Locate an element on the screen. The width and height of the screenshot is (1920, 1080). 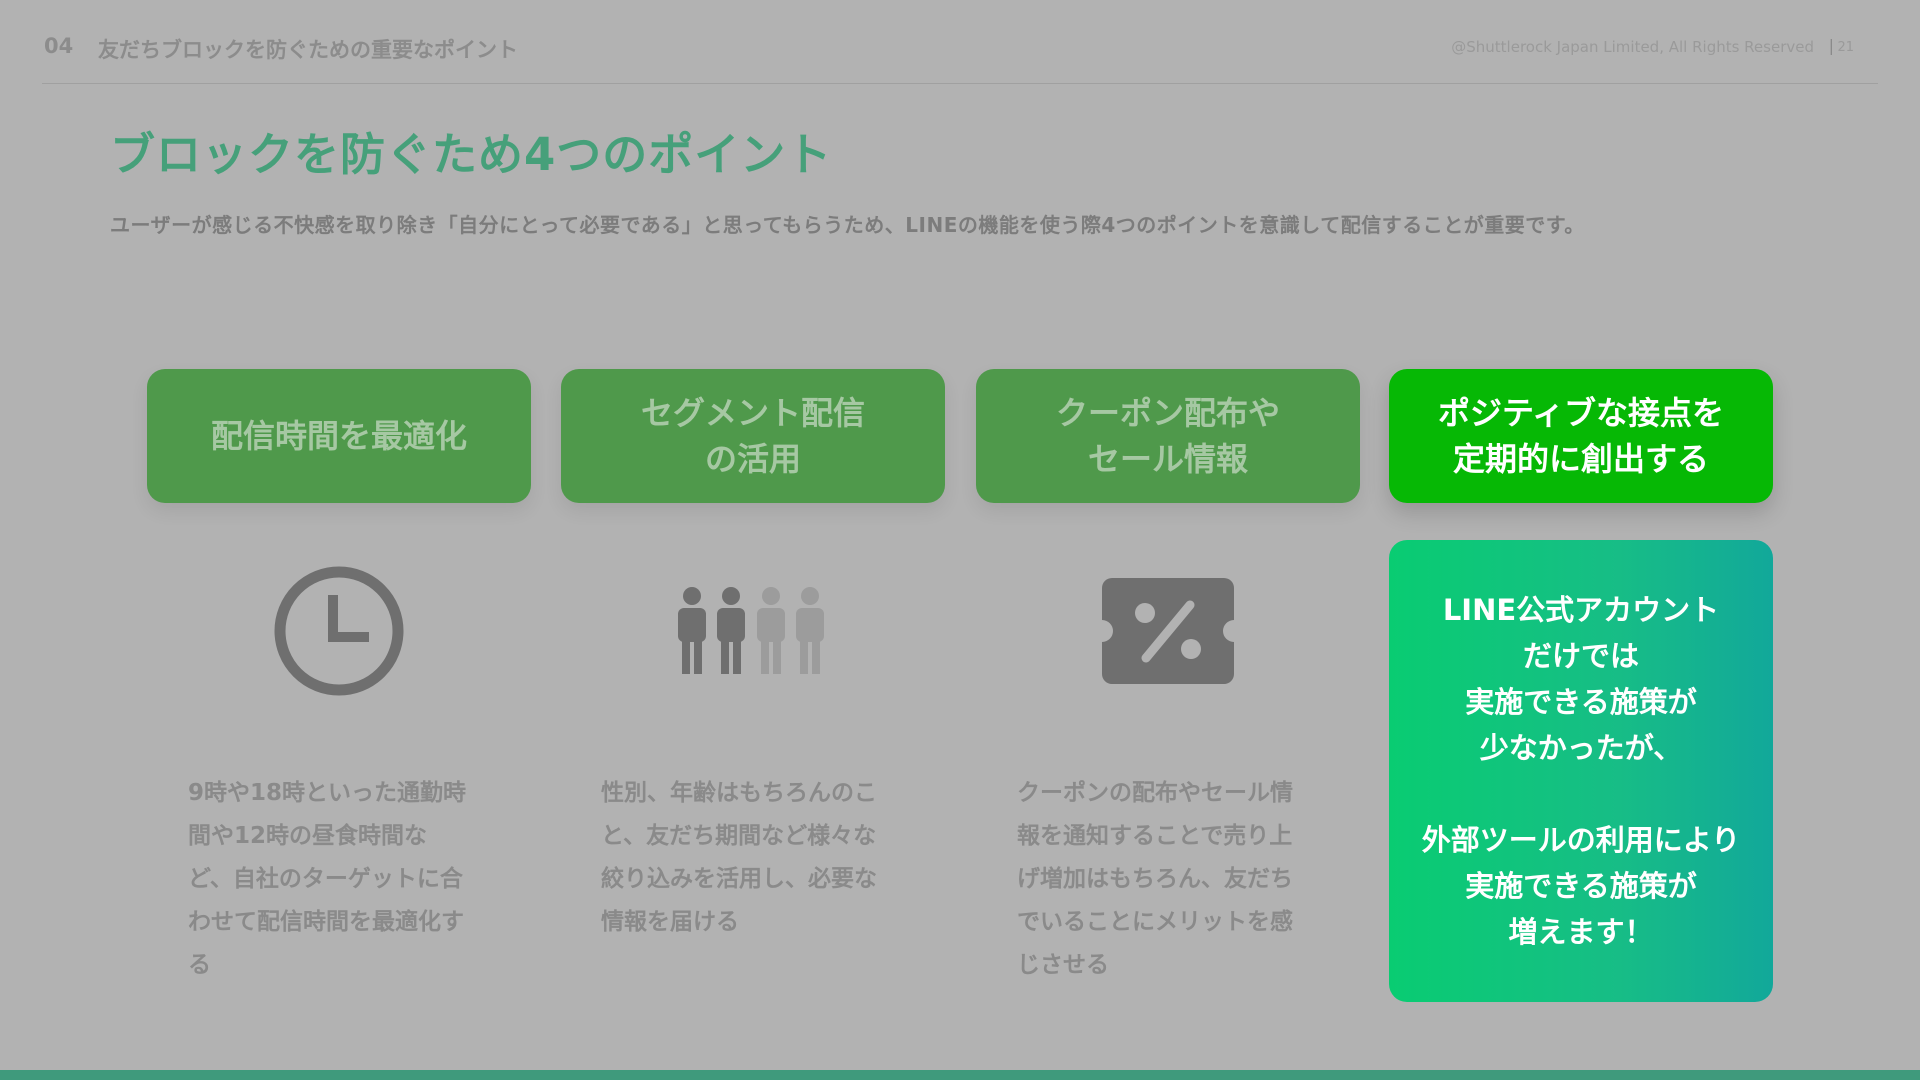
highlight-text-before: LINE公式アカウント だけでは 実施できる施策が 少なかったが、 is located at coordinates (1581, 679).